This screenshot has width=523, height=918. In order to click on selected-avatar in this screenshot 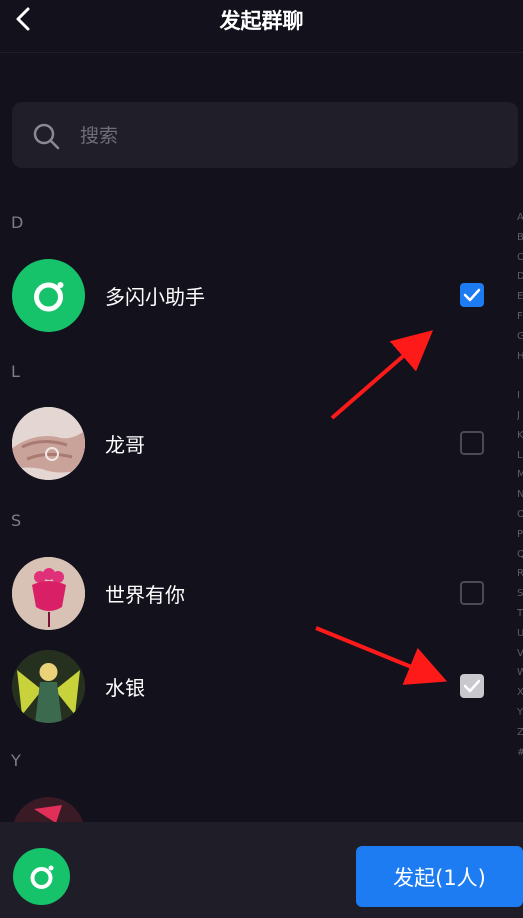, I will do `click(41, 876)`.